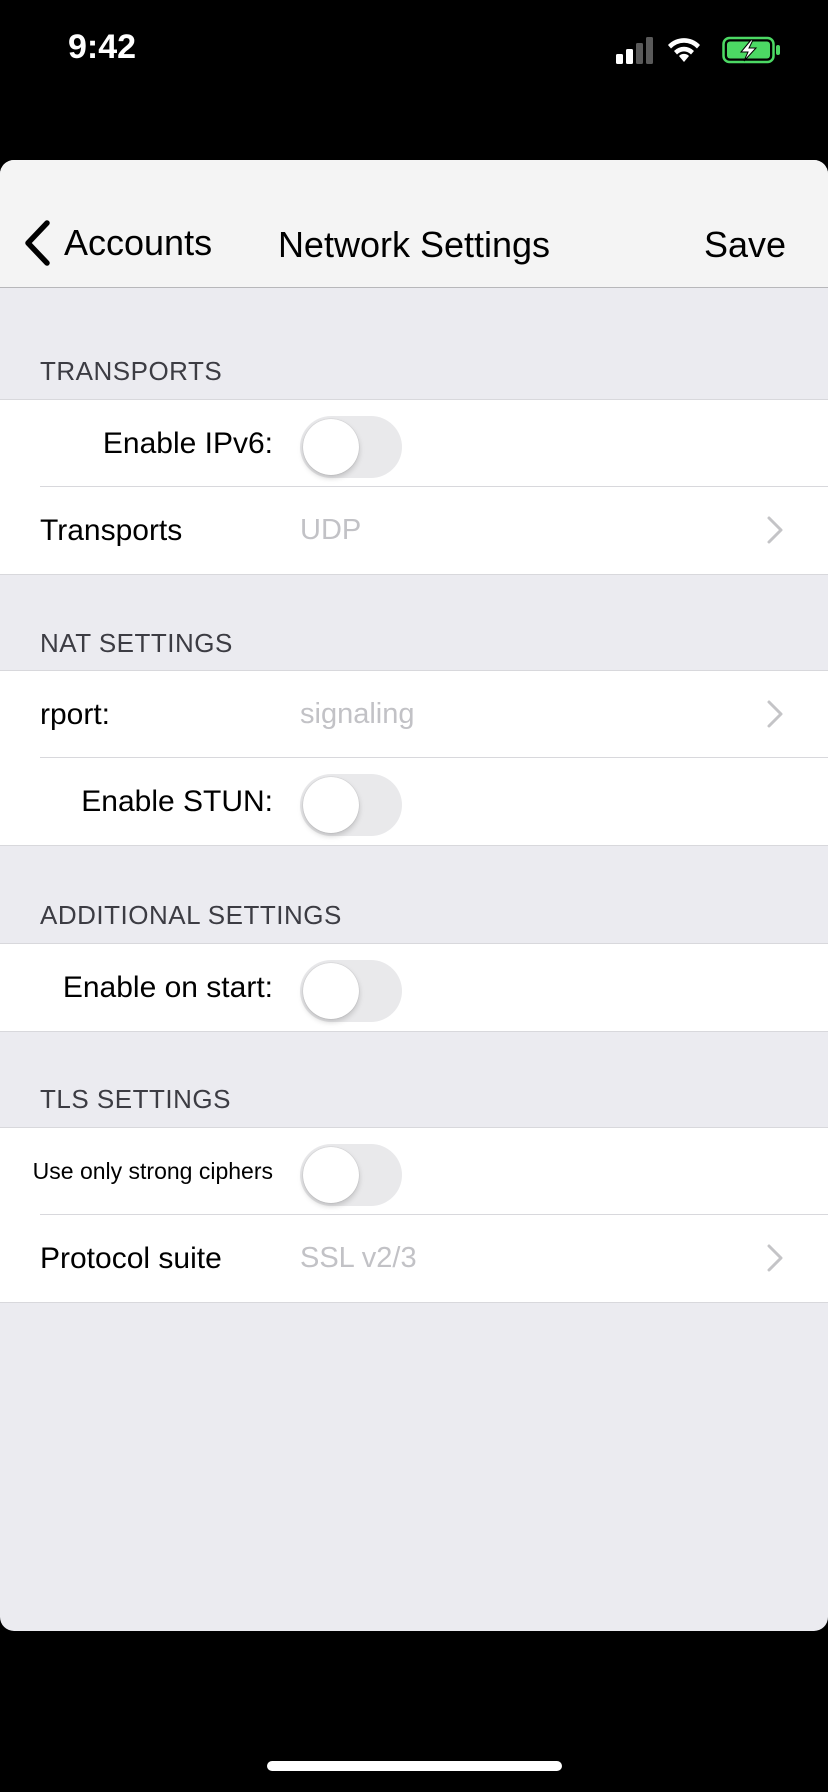 This screenshot has height=1792, width=828. What do you see at coordinates (167, 987) in the screenshot?
I see `enable-on-start-label: Enable on start:` at bounding box center [167, 987].